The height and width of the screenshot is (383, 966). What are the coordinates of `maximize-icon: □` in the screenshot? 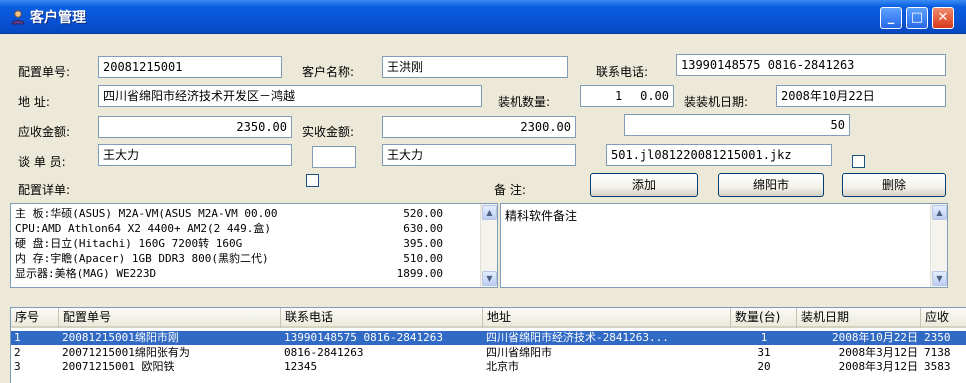 It's located at (917, 17).